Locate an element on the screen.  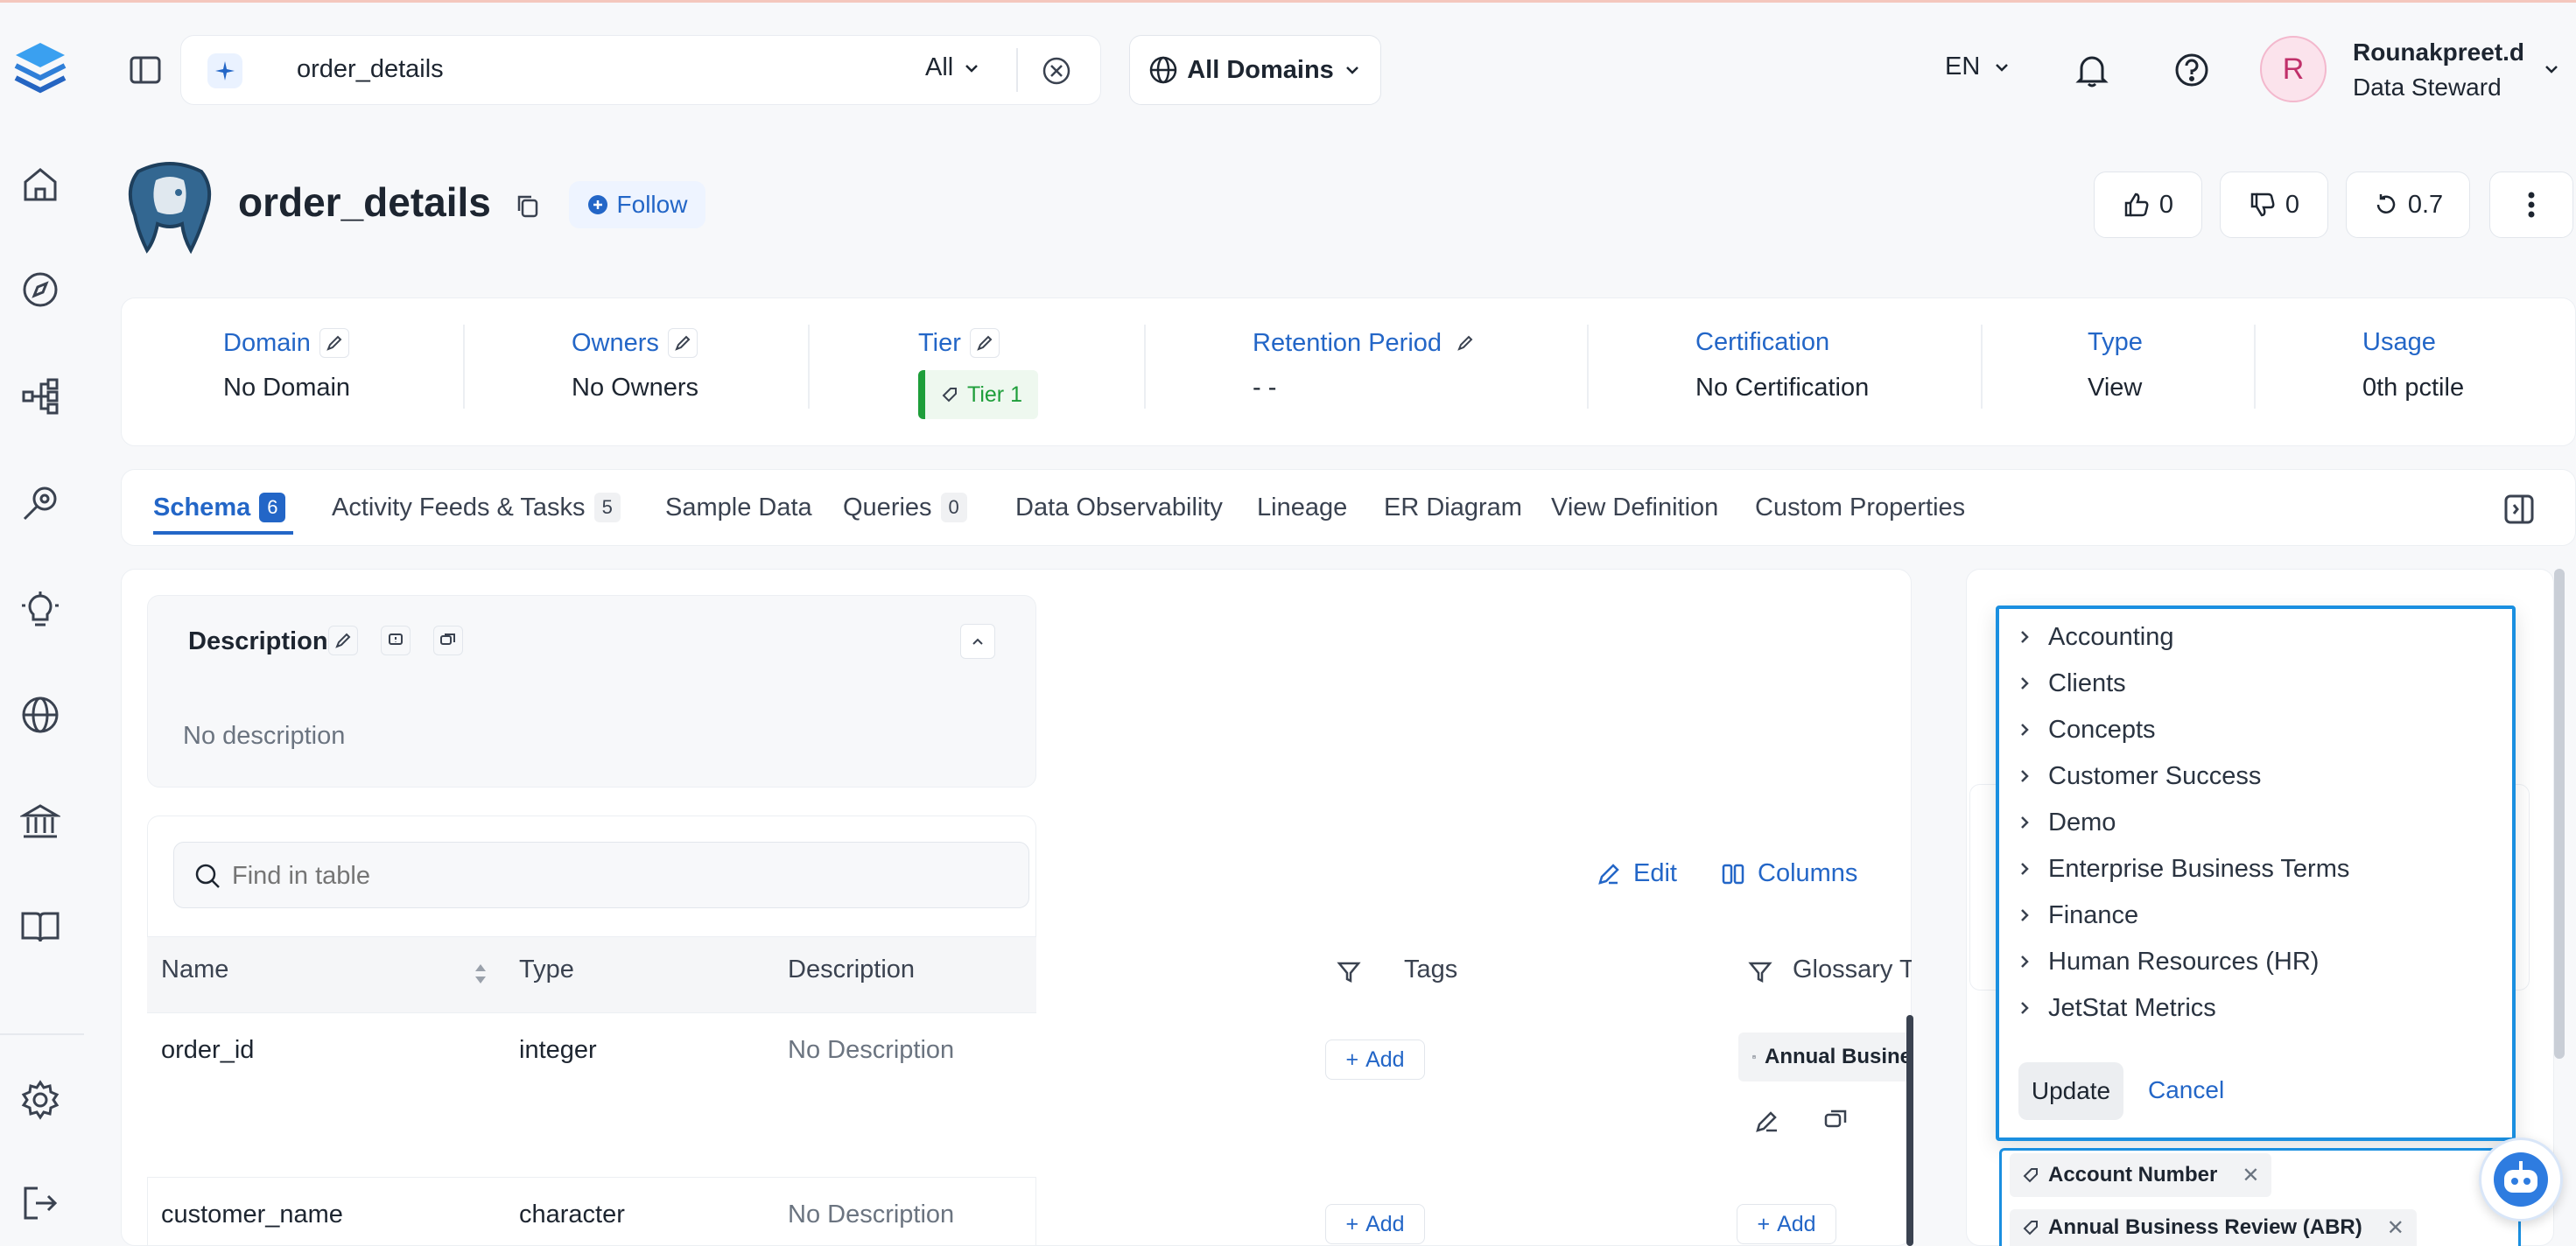
selected-term-chip: Annual Business Review (ABR) ✕ is located at coordinates (2213, 1227).